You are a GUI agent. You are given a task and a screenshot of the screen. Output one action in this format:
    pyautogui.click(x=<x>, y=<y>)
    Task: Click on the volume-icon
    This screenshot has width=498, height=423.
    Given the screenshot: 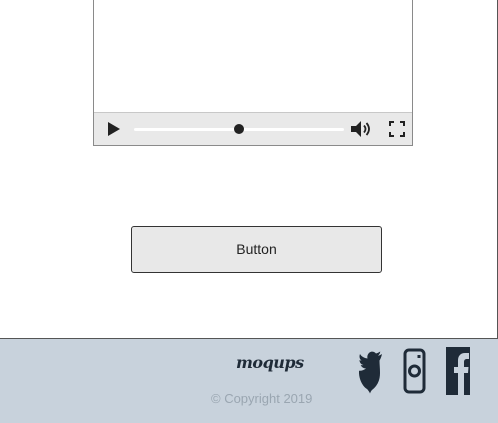 What is the action you would take?
    pyautogui.click(x=362, y=129)
    